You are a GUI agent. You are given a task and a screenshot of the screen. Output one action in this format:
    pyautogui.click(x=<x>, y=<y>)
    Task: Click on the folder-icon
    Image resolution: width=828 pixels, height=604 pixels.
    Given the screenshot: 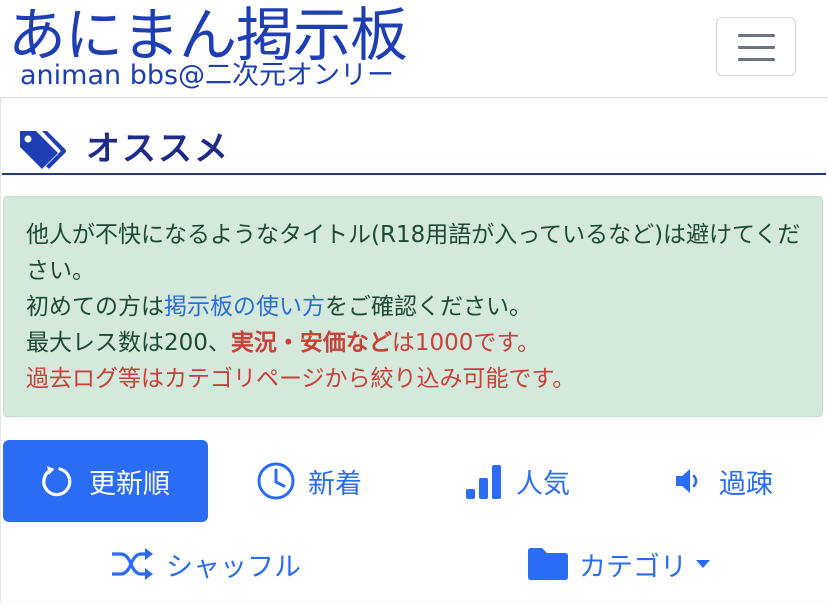 What is the action you would take?
    pyautogui.click(x=548, y=564)
    